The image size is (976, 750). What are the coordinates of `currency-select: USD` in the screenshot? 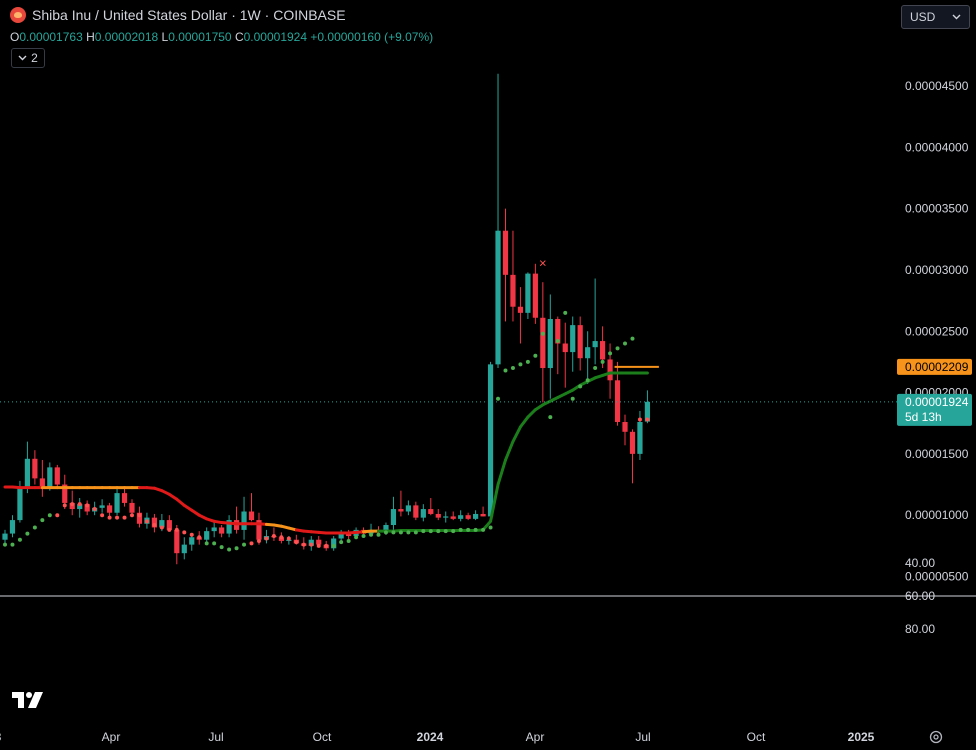 It's located at (935, 17).